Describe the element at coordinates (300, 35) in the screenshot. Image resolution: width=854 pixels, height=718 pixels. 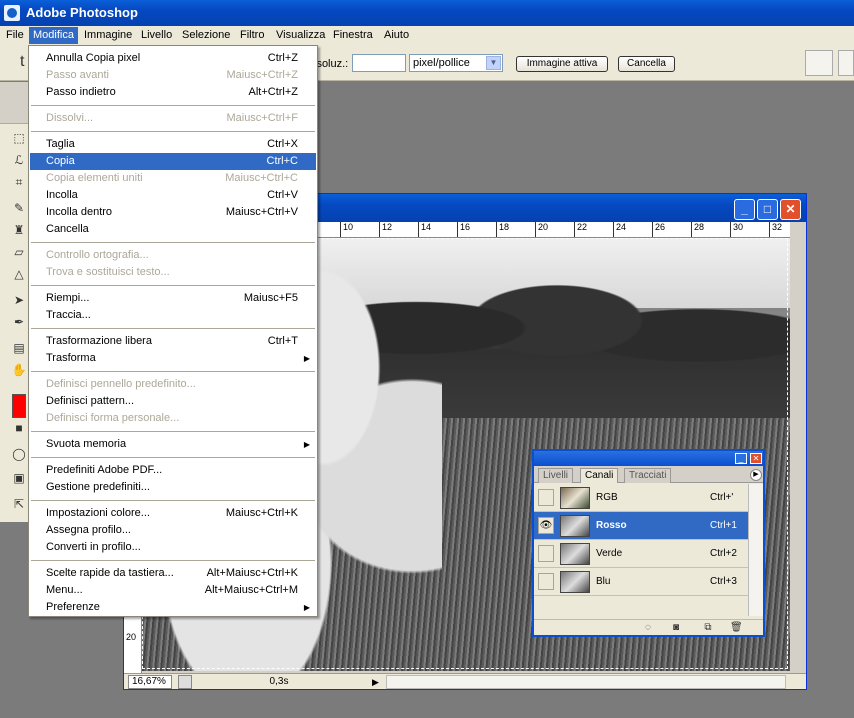
I see `menu-view: Visualizza` at that location.